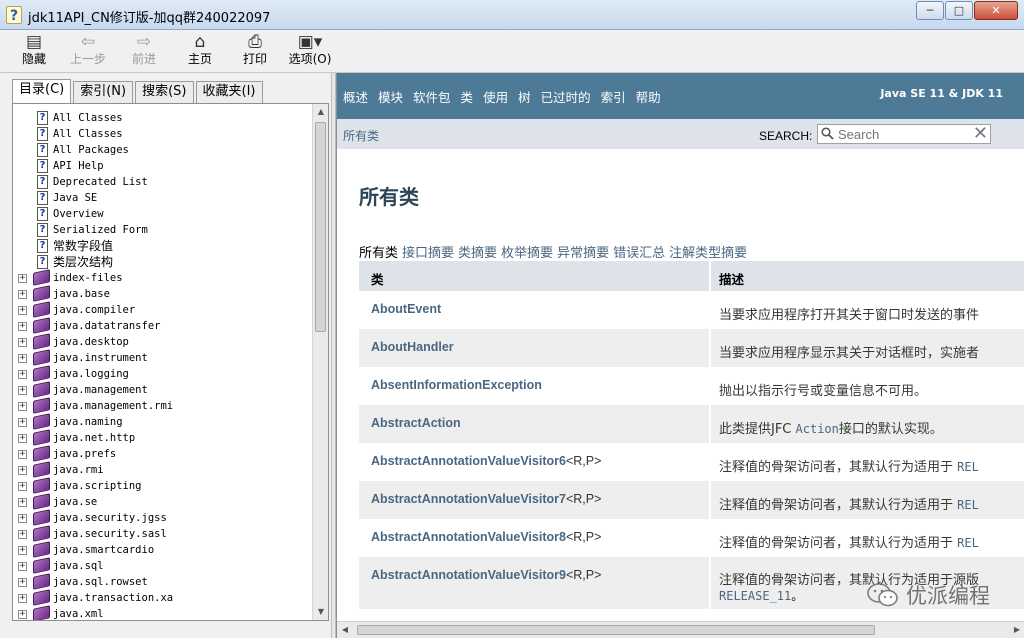 The width and height of the screenshot is (1024, 638). What do you see at coordinates (959, 10) in the screenshot?
I see `maximize-button: □` at bounding box center [959, 10].